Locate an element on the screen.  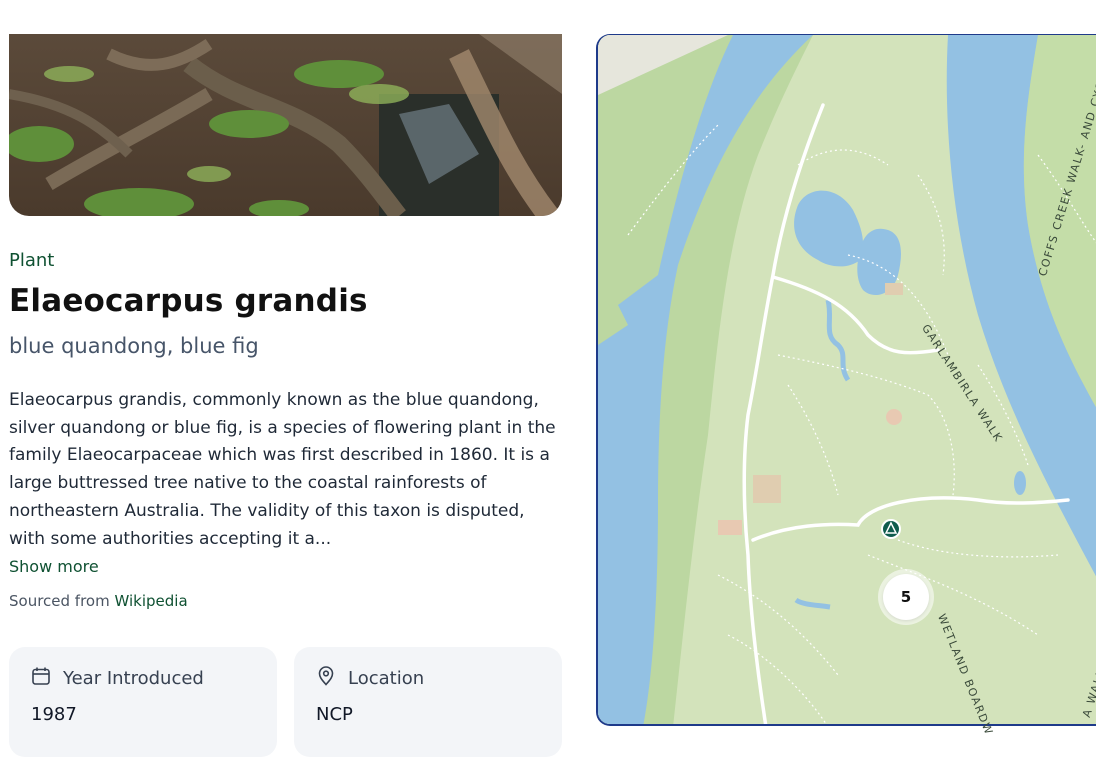
location-header: Location is located at coordinates (370, 678).